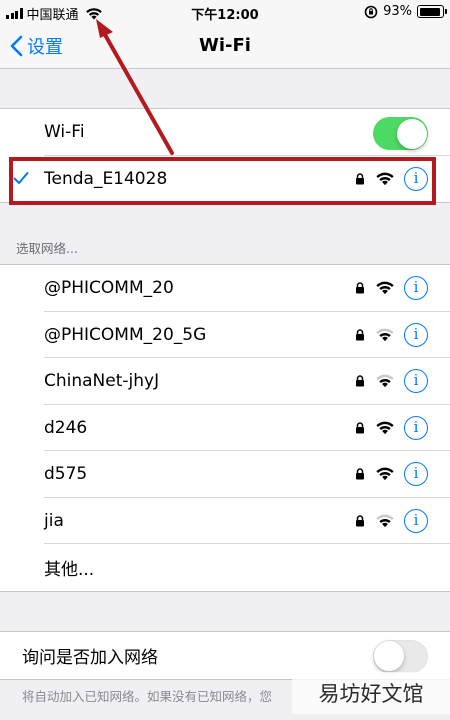  Describe the element at coordinates (400, 133) in the screenshot. I see `wifi-toggle-switch` at that location.